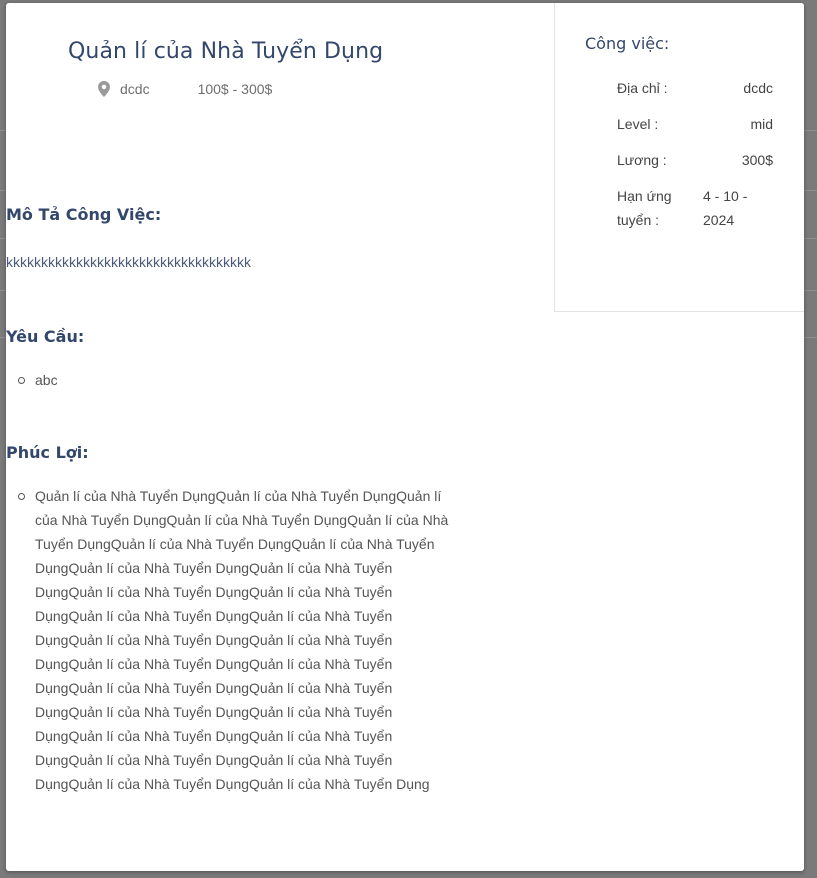 The height and width of the screenshot is (878, 817). I want to click on job-title: Quản lí của Nhà Tuyển Dụng, so click(226, 51).